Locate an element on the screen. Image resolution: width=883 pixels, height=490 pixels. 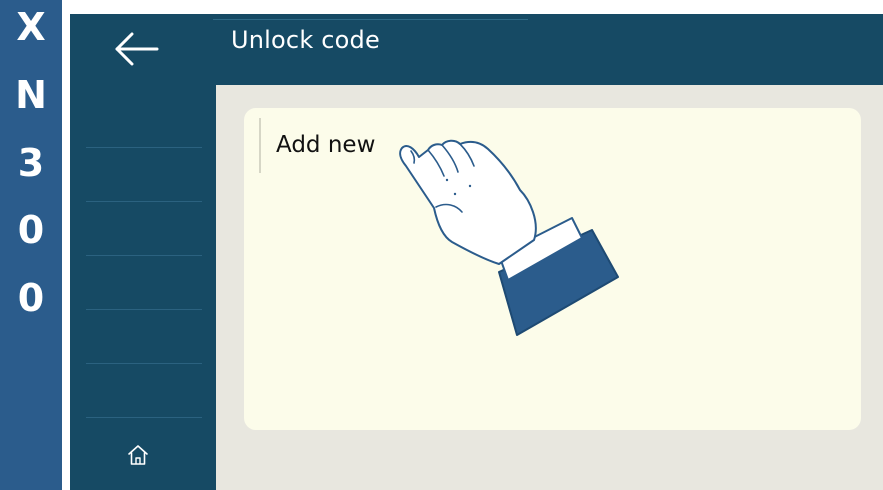
add-new-label: Add new is located at coordinates (326, 145).